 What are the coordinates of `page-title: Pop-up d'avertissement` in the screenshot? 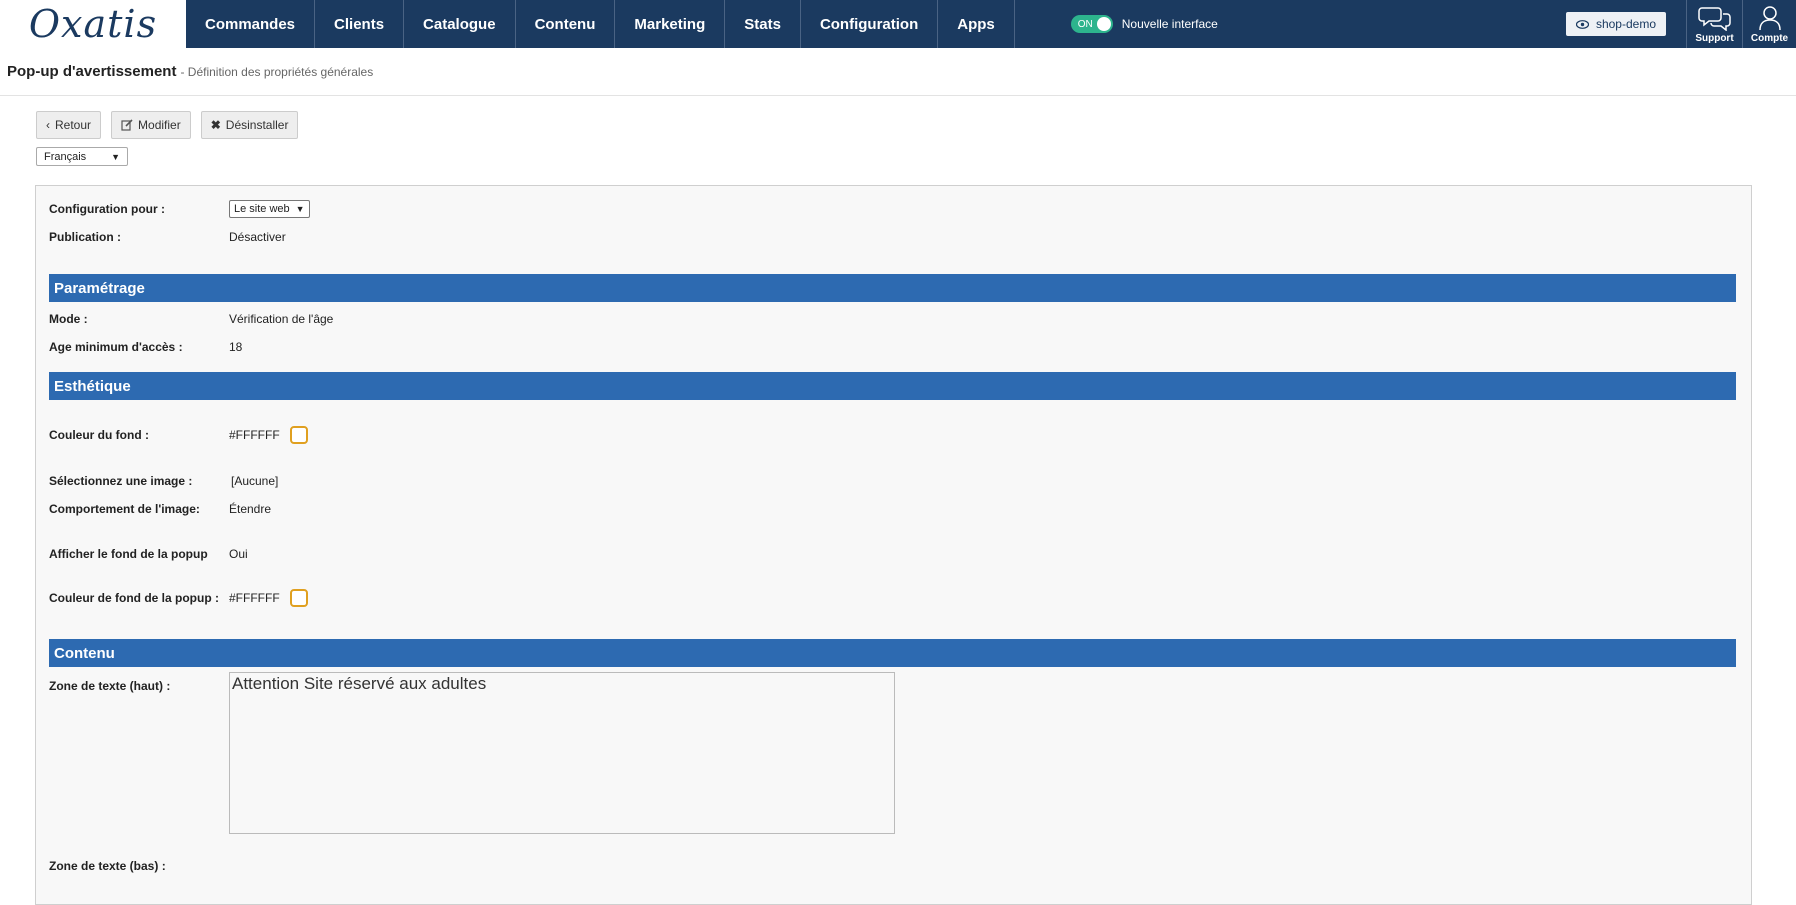 It's located at (92, 71).